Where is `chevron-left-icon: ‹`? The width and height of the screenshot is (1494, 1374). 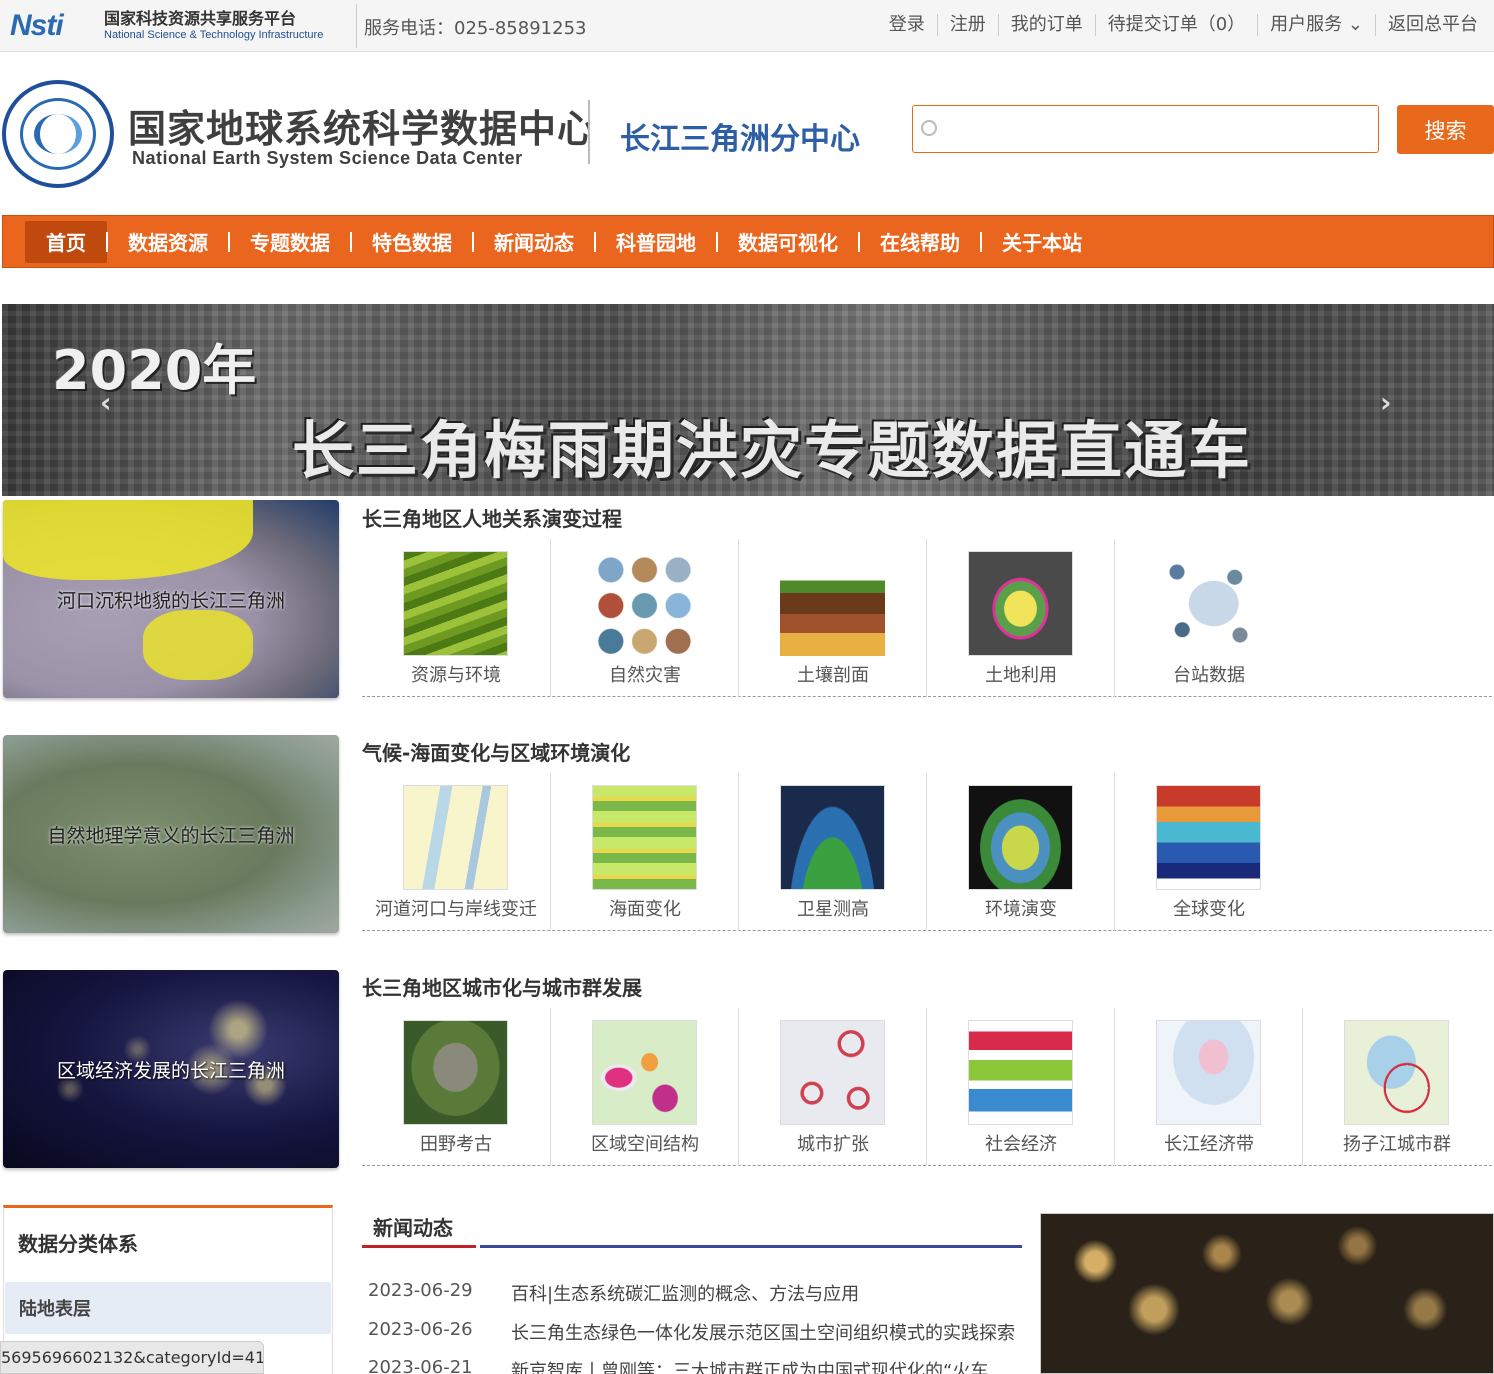
chevron-left-icon: ‹ is located at coordinates (106, 402).